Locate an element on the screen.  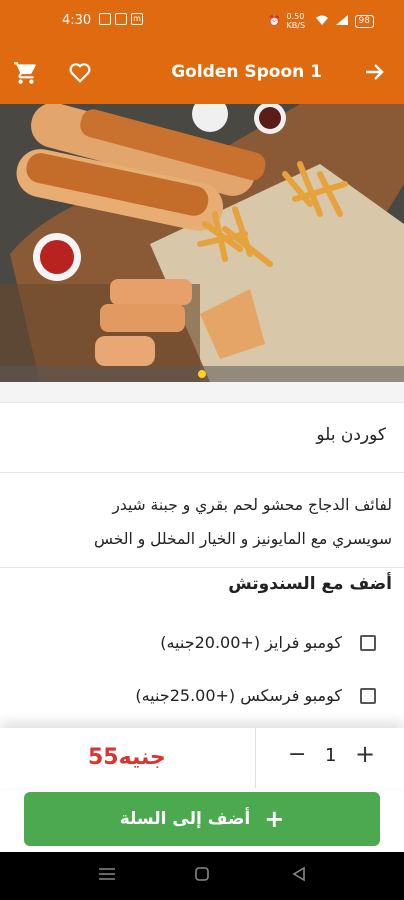
status-right: ⏰ 0.50 KB/S 98 is located at coordinates (321, 21).